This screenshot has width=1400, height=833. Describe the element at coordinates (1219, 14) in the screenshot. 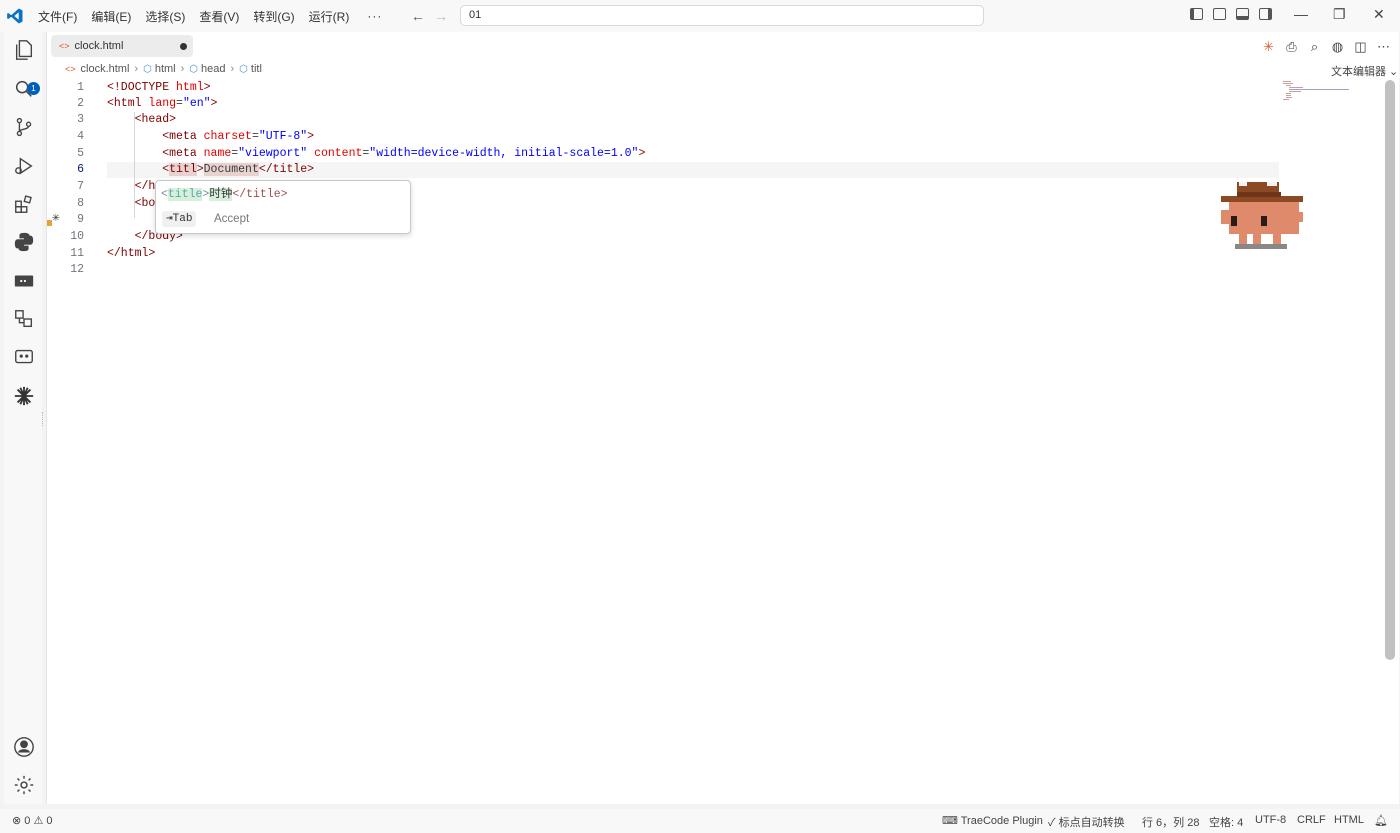

I see `customize-layout-icon` at that location.